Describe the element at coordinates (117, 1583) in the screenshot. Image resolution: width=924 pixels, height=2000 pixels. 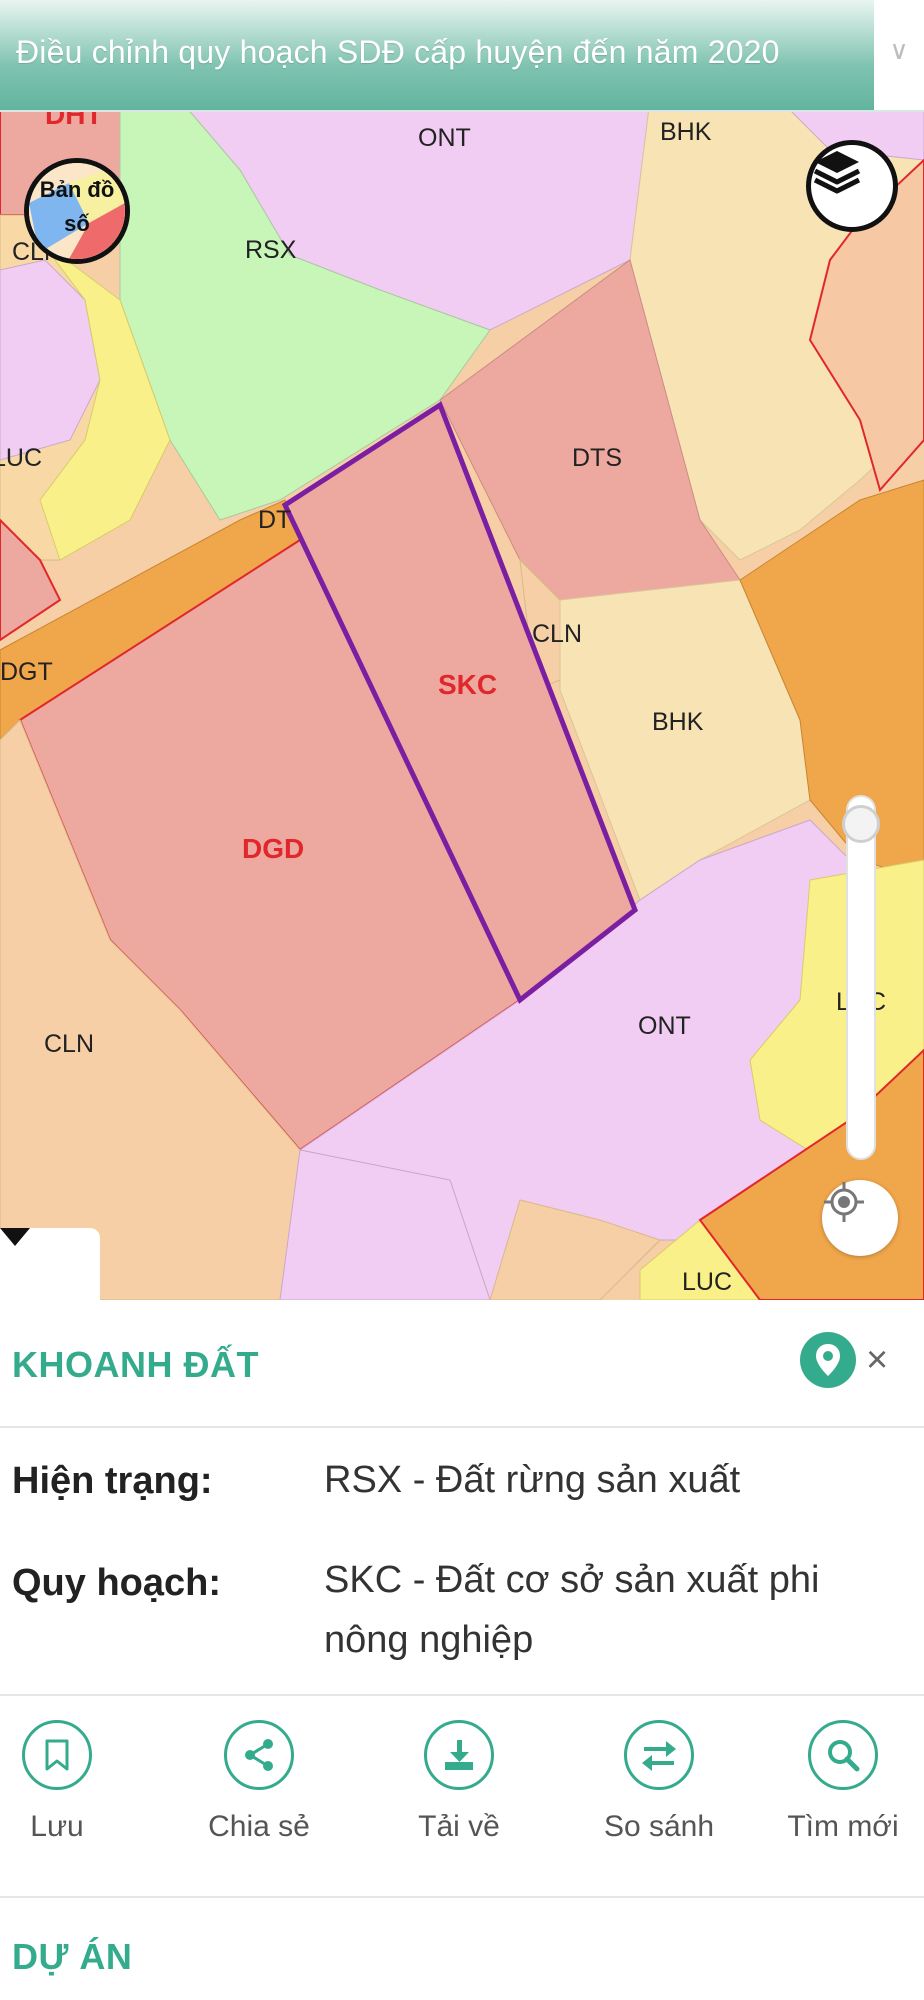
I see `planned-use-label: Quy hoạch:` at that location.